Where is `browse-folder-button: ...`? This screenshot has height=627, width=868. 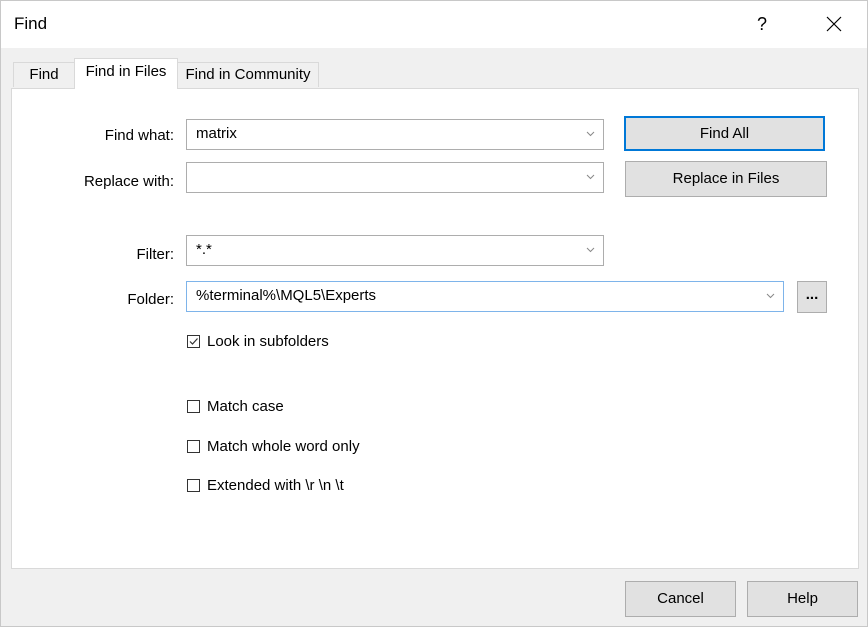 browse-folder-button: ... is located at coordinates (812, 297).